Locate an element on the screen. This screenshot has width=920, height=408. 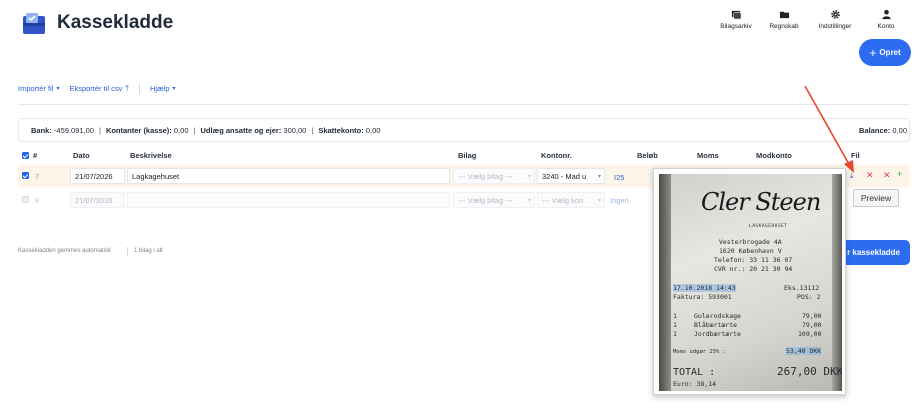
row-number: 8 is located at coordinates (37, 200).